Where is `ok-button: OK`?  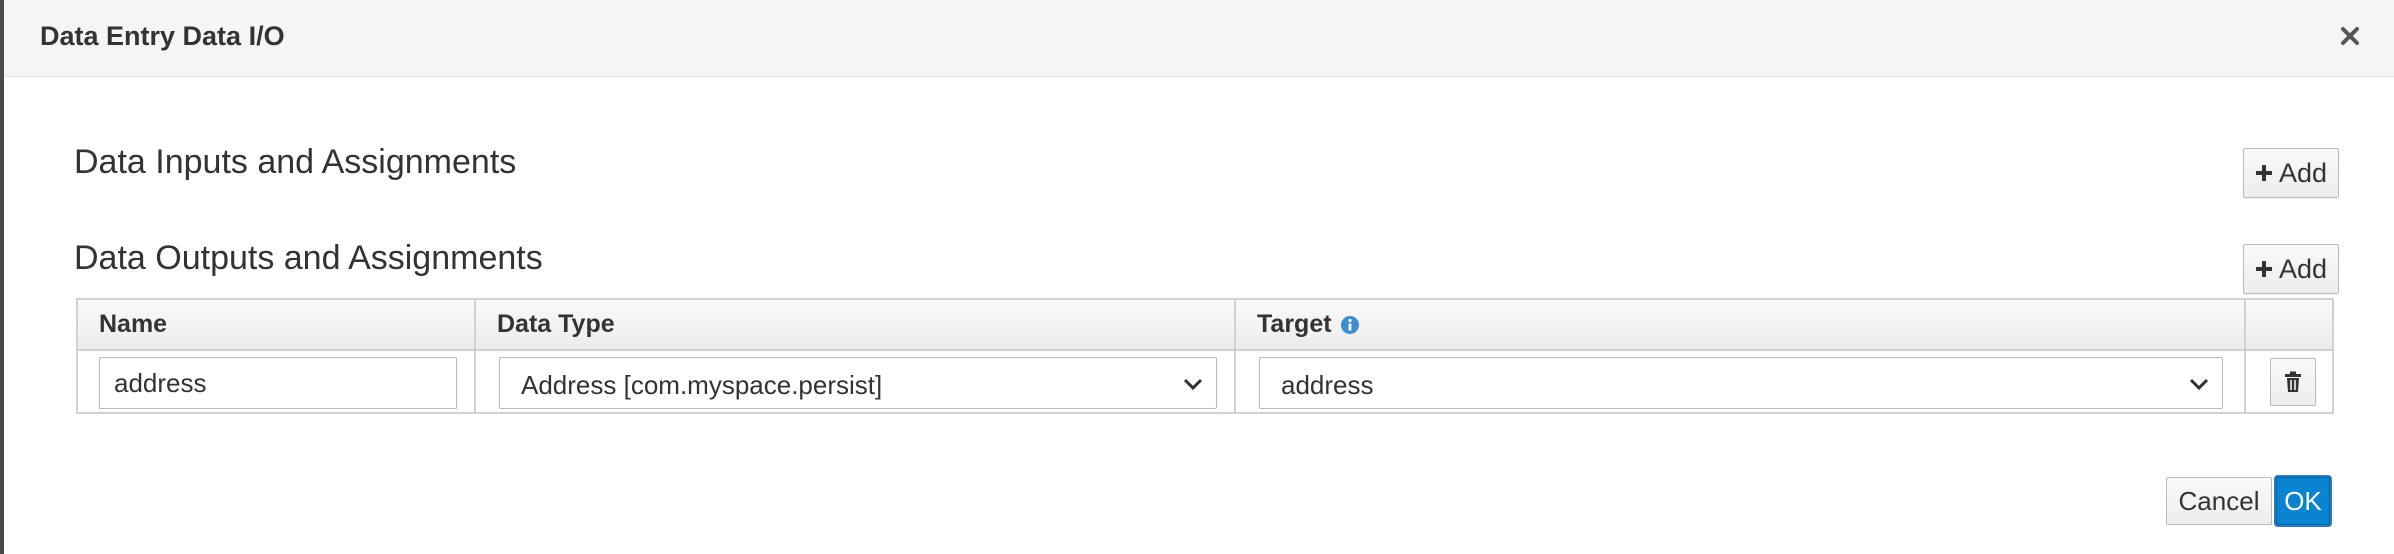 ok-button: OK is located at coordinates (2303, 501).